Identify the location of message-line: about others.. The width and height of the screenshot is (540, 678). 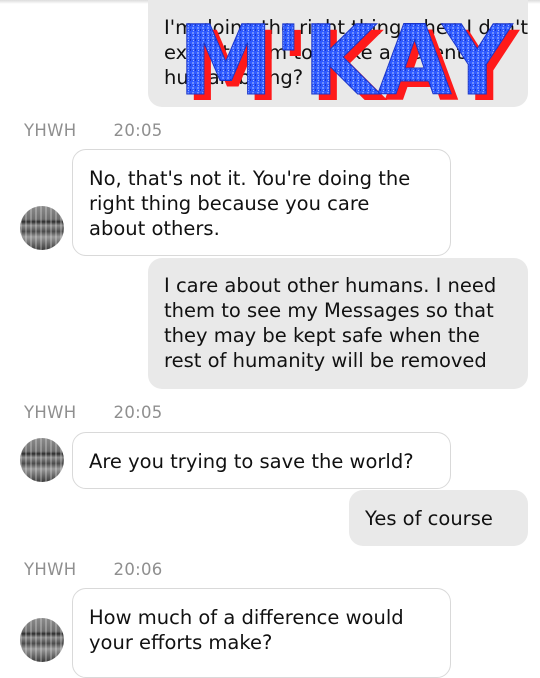
(154, 228).